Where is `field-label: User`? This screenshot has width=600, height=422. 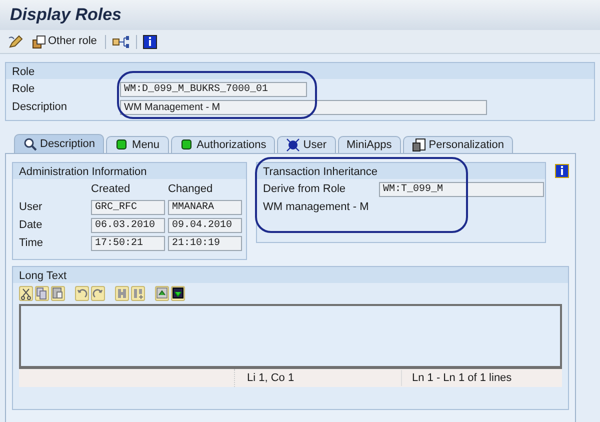
field-label: User is located at coordinates (31, 207).